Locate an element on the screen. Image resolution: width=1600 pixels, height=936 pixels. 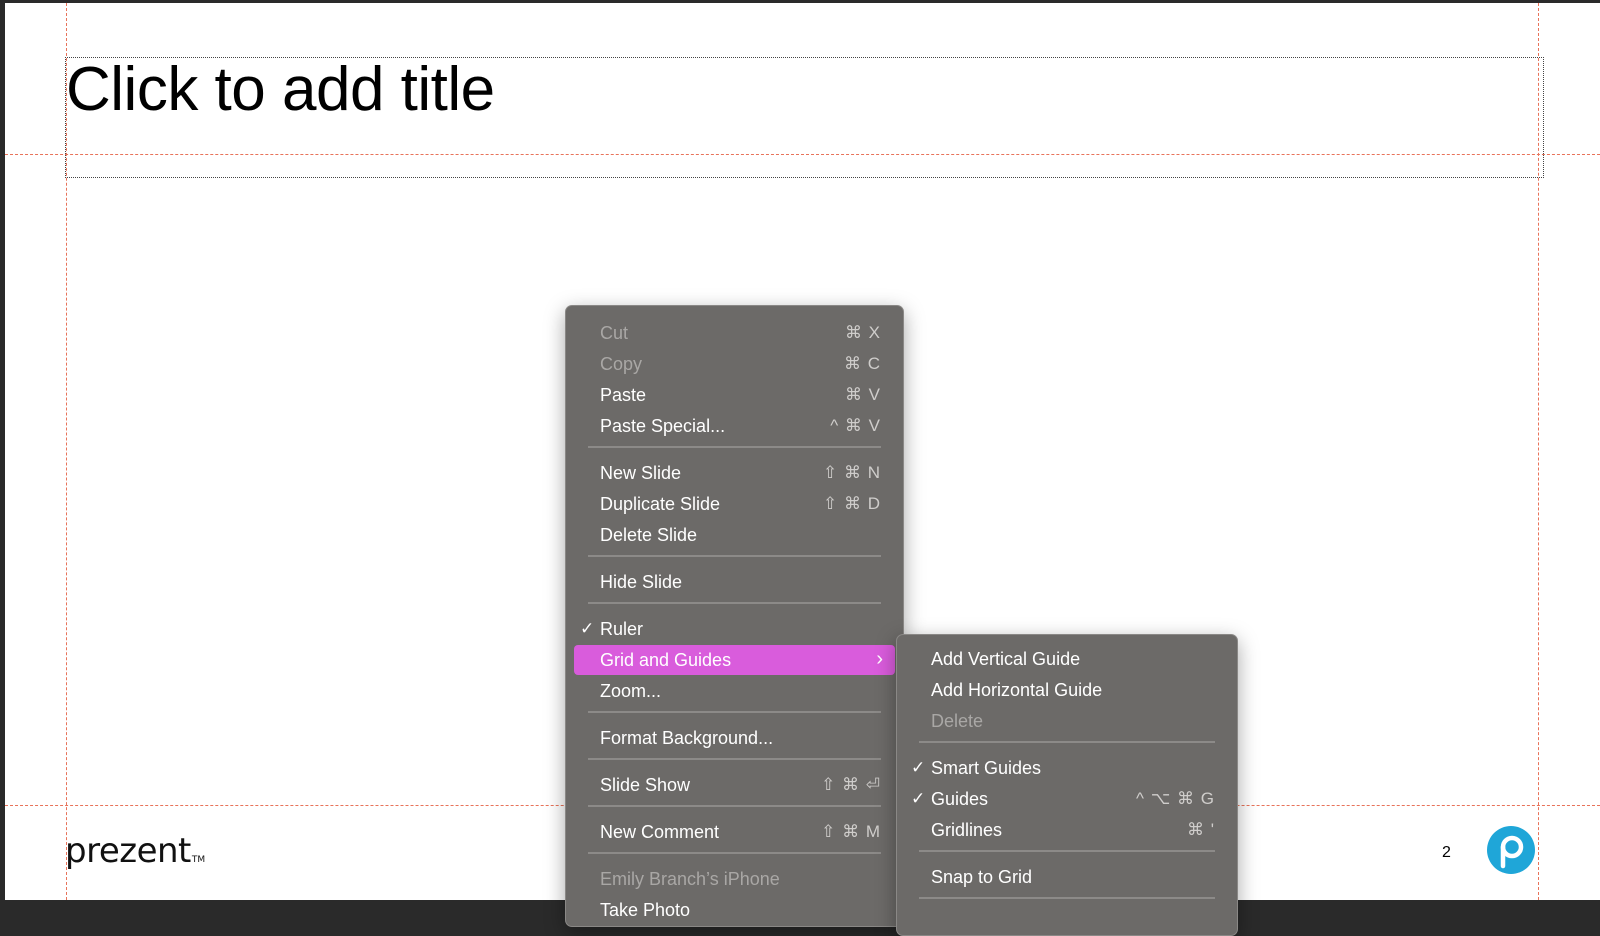
menu-item-label: Cut is located at coordinates (614, 333).